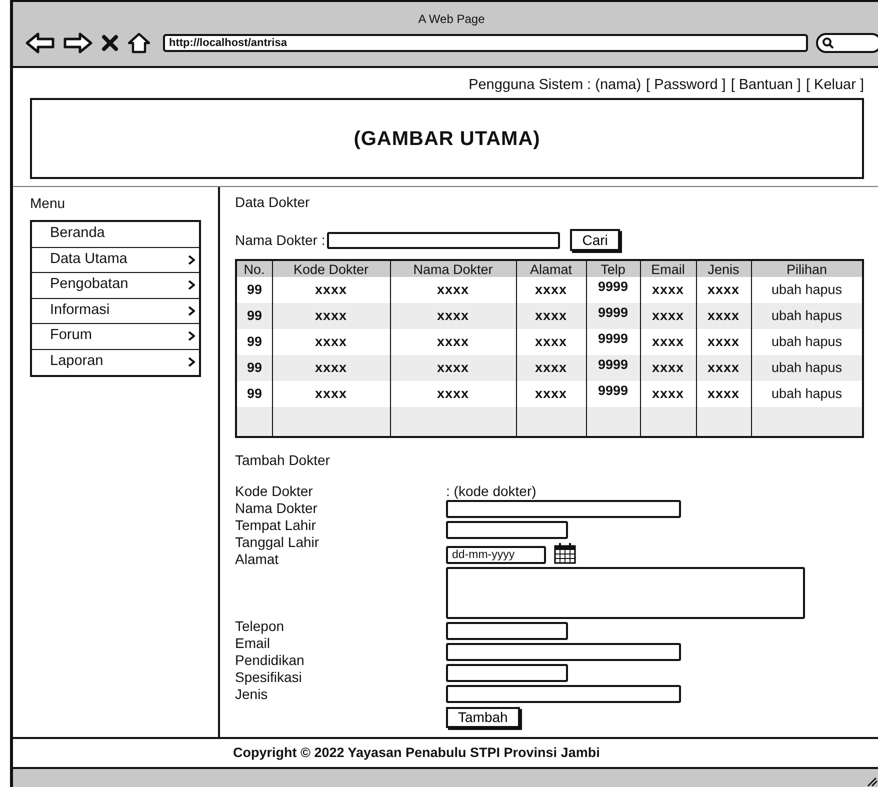 This screenshot has height=787, width=878. I want to click on forward-icon, so click(78, 43).